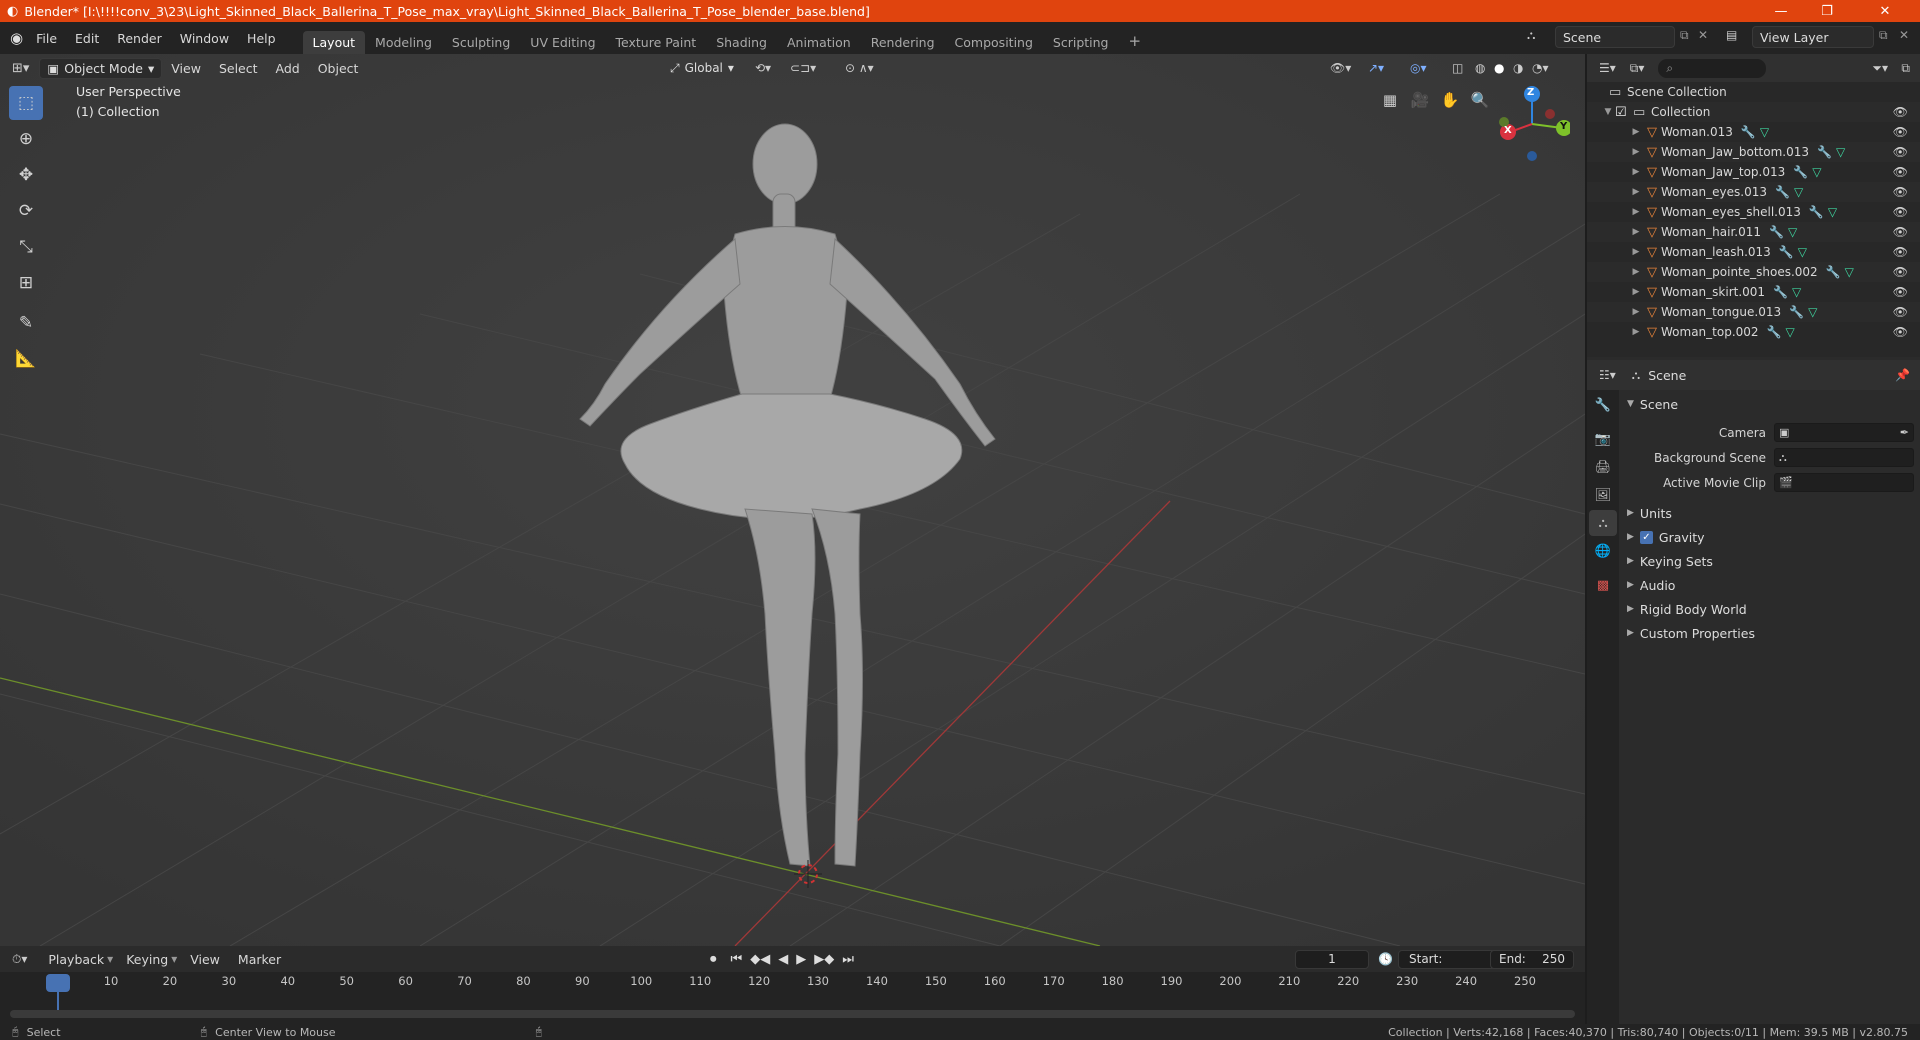 The image size is (1920, 1040). Describe the element at coordinates (1769, 633) in the screenshot. I see `custom-properties-section: ▶ Custom Properties` at that location.